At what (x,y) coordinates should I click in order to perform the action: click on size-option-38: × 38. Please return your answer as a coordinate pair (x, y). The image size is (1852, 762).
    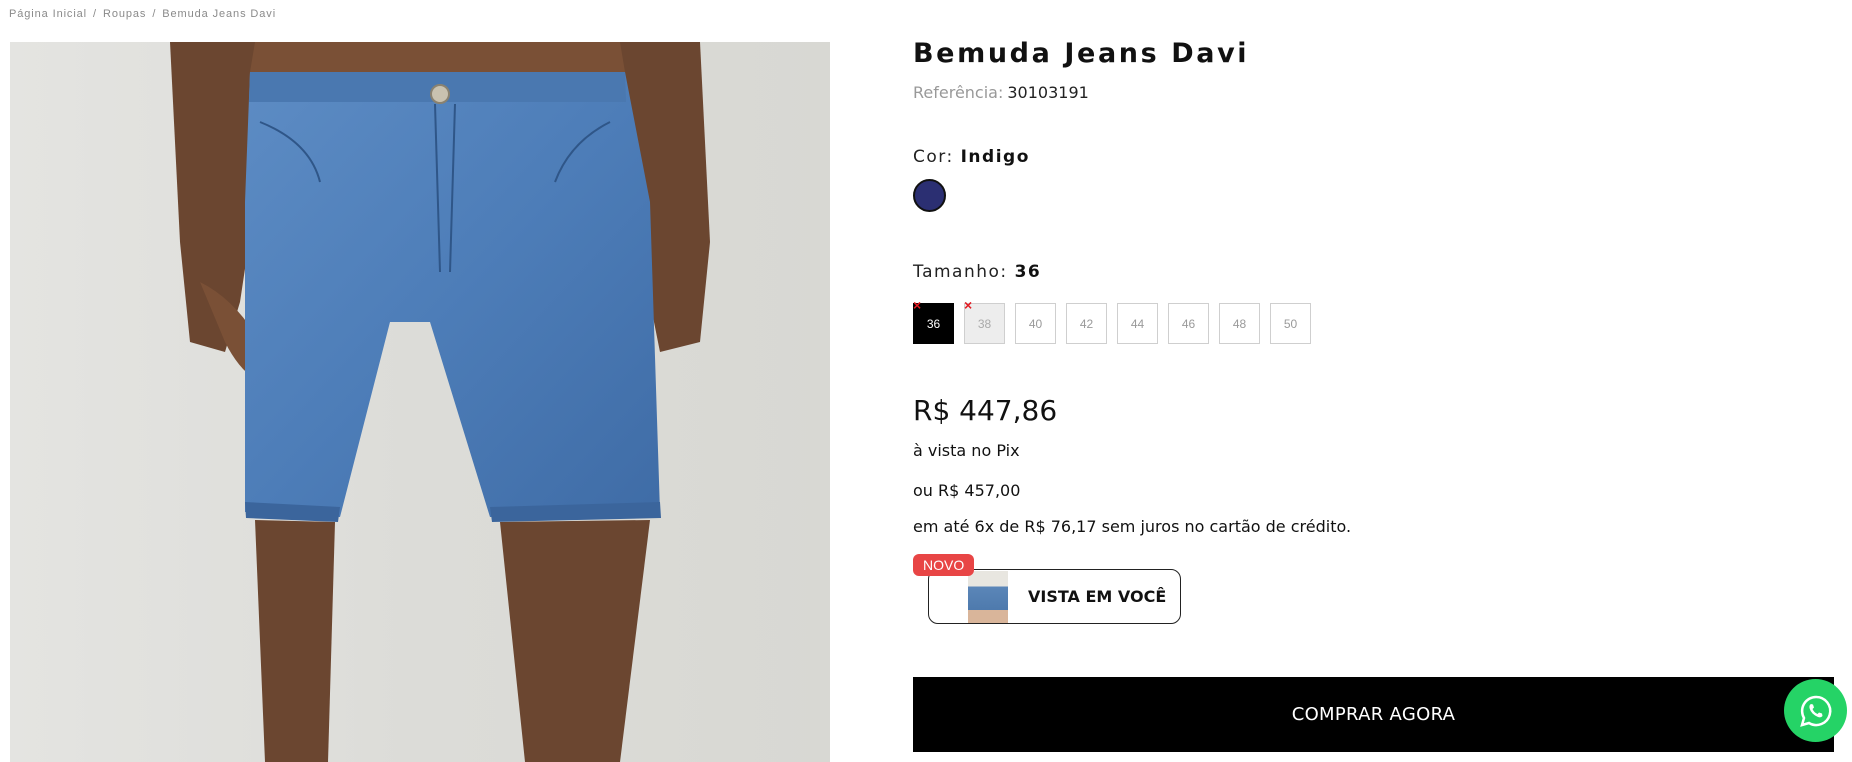
    Looking at the image, I should click on (984, 321).